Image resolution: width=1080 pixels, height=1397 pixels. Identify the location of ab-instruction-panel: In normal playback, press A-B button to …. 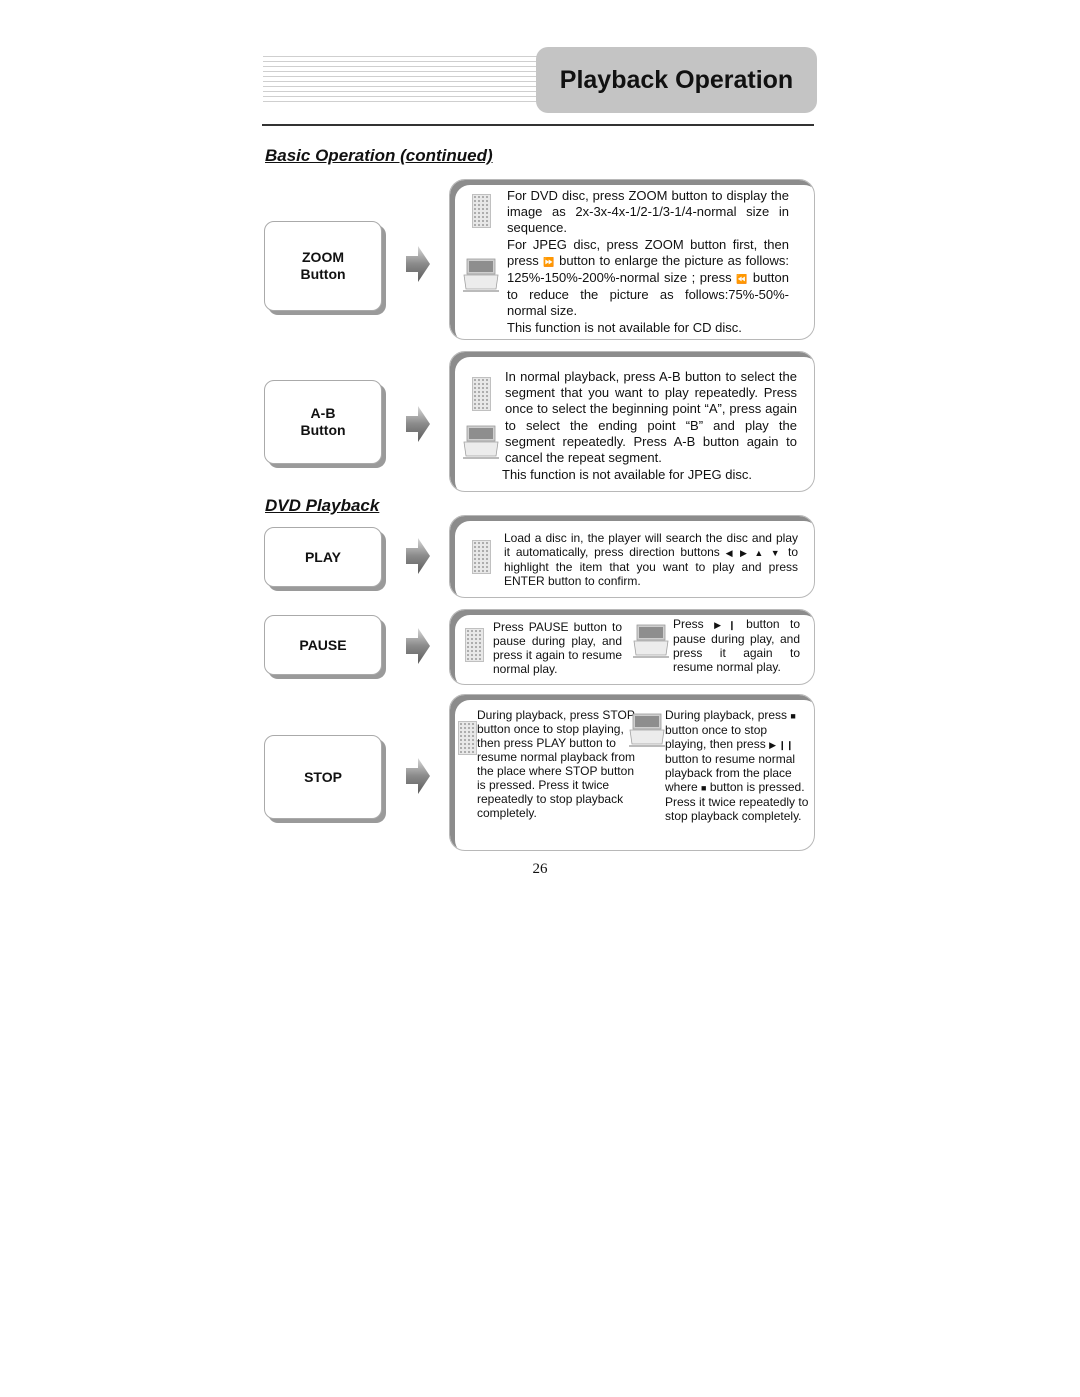
(632, 421).